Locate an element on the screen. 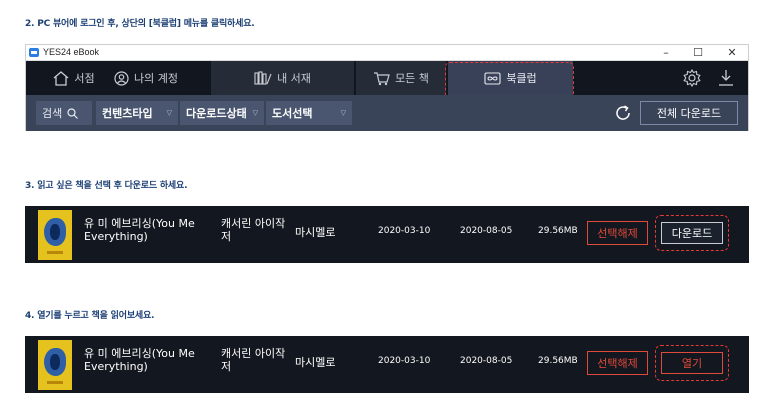 The height and width of the screenshot is (418, 773). content-type-label: 컨텐츠타입 is located at coordinates (127, 113).